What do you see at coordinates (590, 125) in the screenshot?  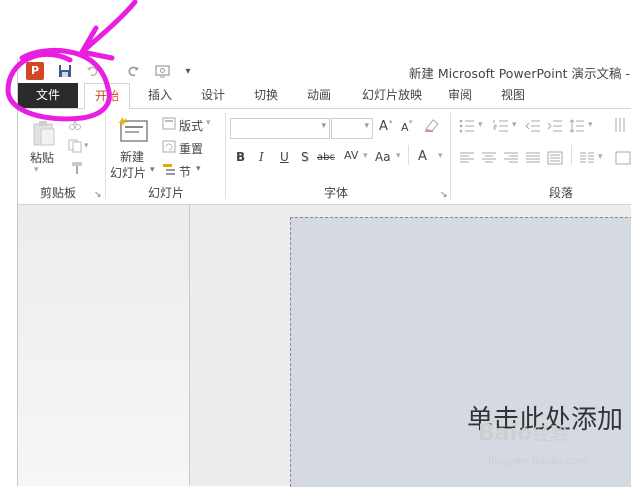 I see `line-spacing-dropdown-icon: ▾` at bounding box center [590, 125].